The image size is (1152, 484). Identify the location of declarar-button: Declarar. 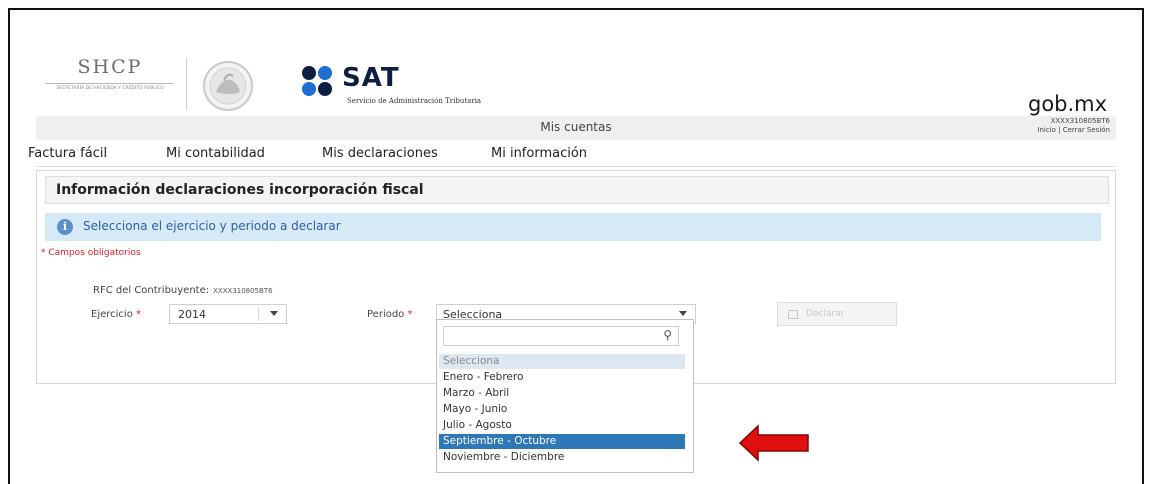
(837, 314).